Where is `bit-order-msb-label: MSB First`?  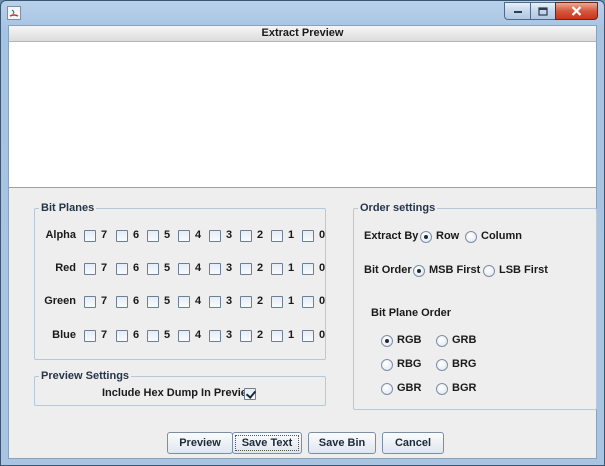 bit-order-msb-label: MSB First is located at coordinates (454, 270).